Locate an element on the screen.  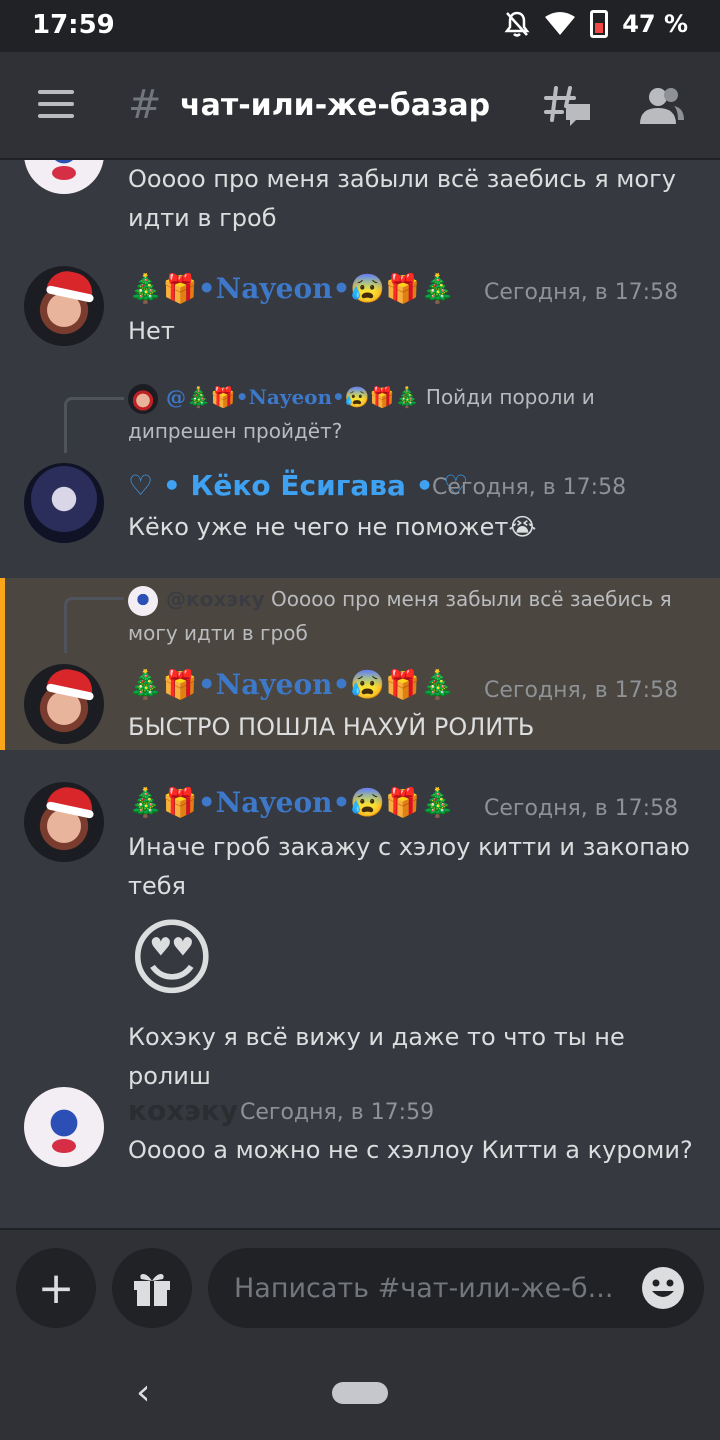
battery-icon is located at coordinates (599, 24).